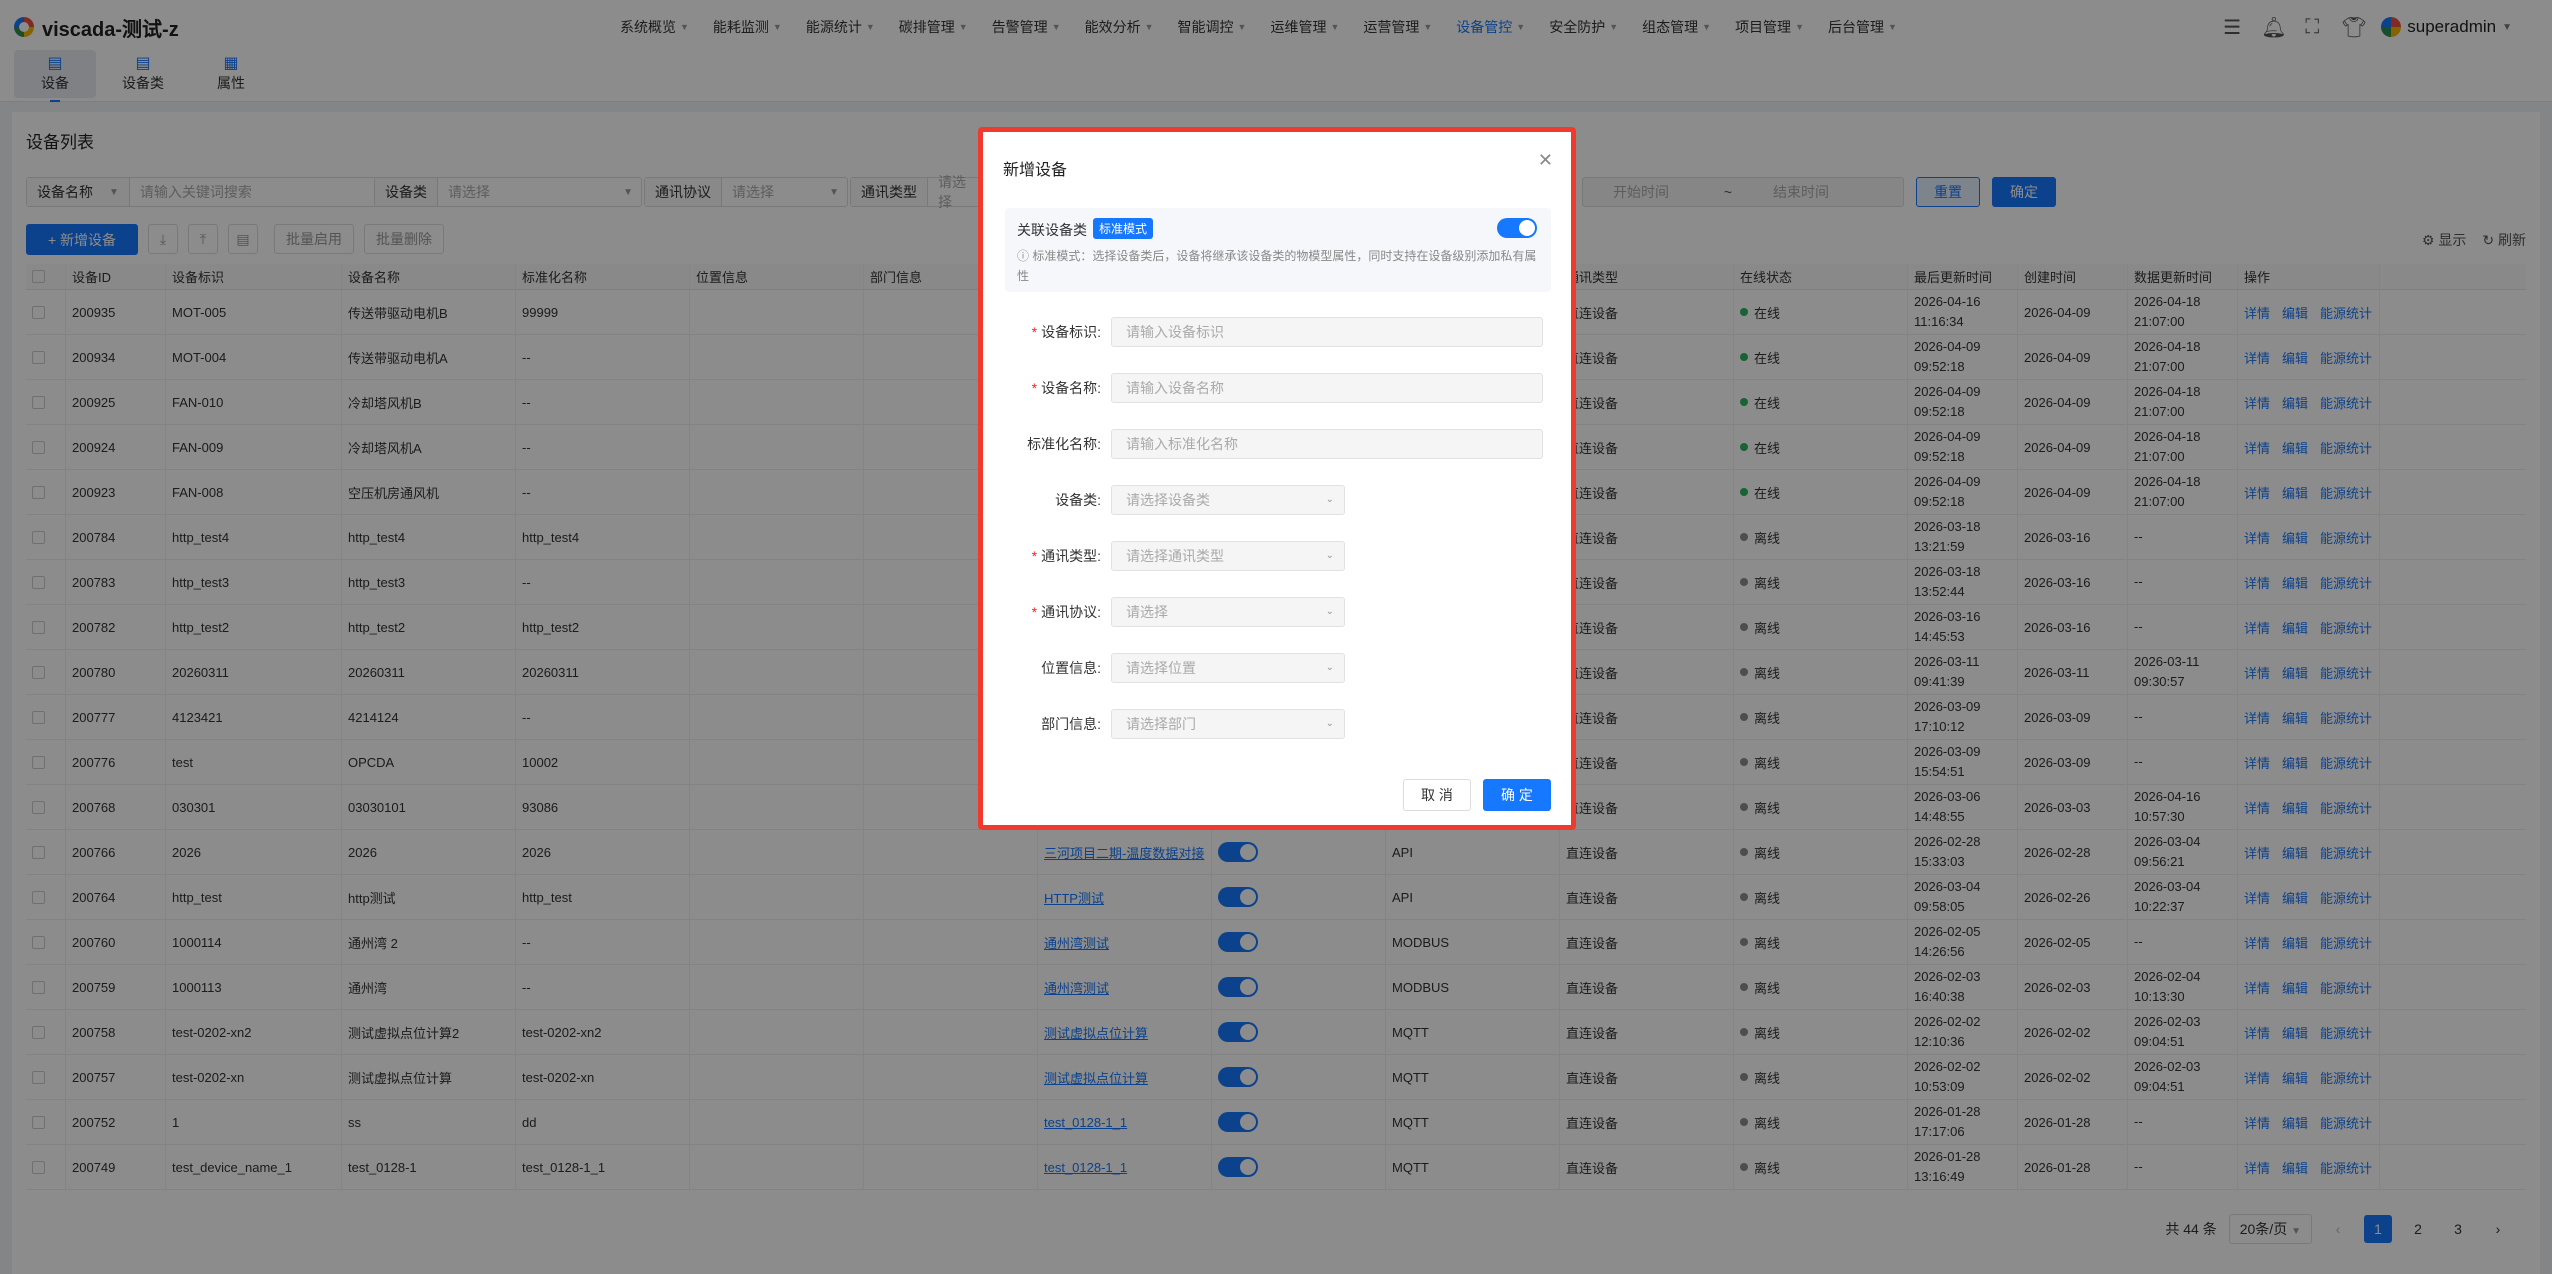 The width and height of the screenshot is (2552, 1274). I want to click on text-input: 请输入设备标识, so click(1327, 332).